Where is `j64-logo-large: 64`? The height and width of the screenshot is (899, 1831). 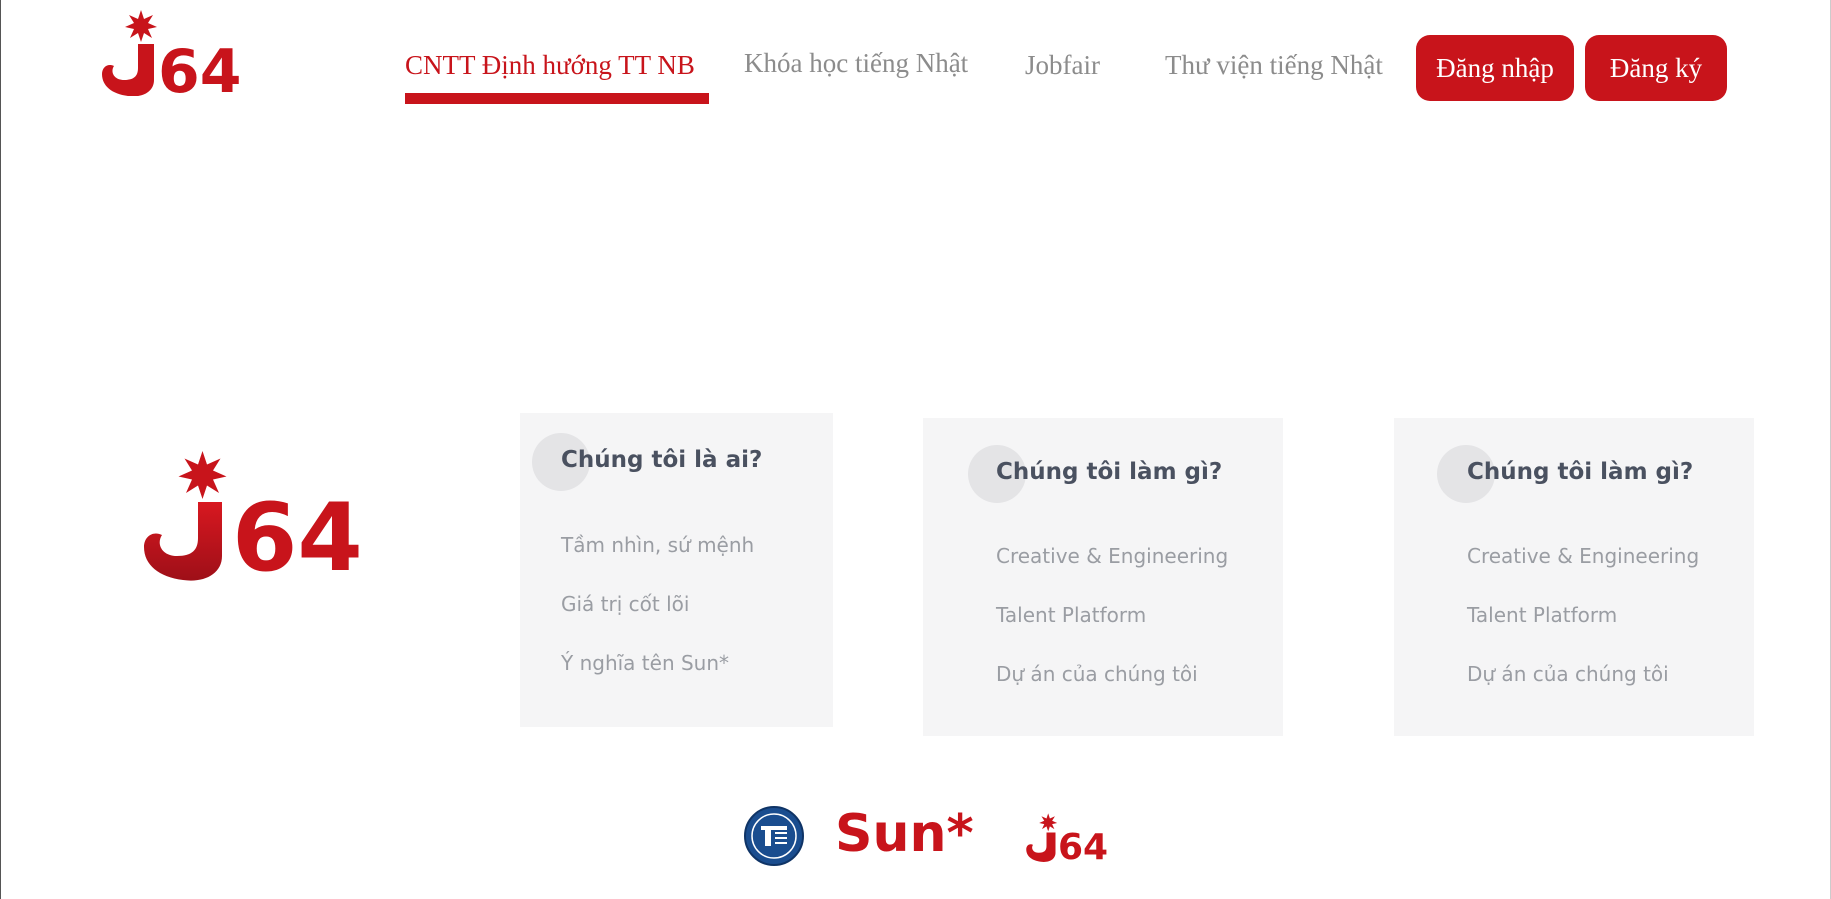 j64-logo-large: 64 is located at coordinates (253, 516).